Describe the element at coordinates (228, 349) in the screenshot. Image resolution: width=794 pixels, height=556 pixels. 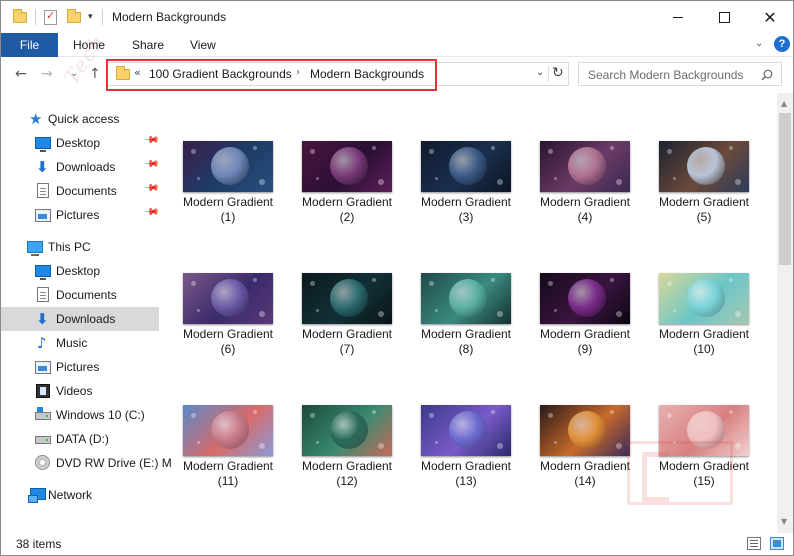
I see `file-name-number: (6)` at that location.